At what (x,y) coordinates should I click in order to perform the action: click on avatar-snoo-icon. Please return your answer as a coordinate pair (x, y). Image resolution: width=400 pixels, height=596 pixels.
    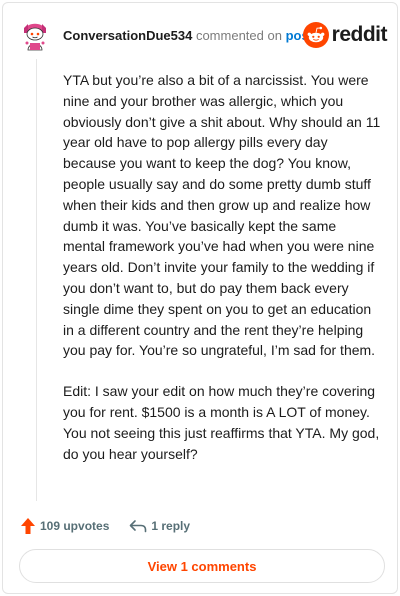
    Looking at the image, I should click on (35, 35).